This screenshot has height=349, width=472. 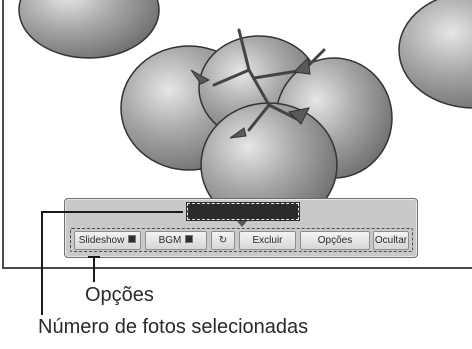 What do you see at coordinates (132, 239) in the screenshot?
I see `slideshow-mark-icon` at bounding box center [132, 239].